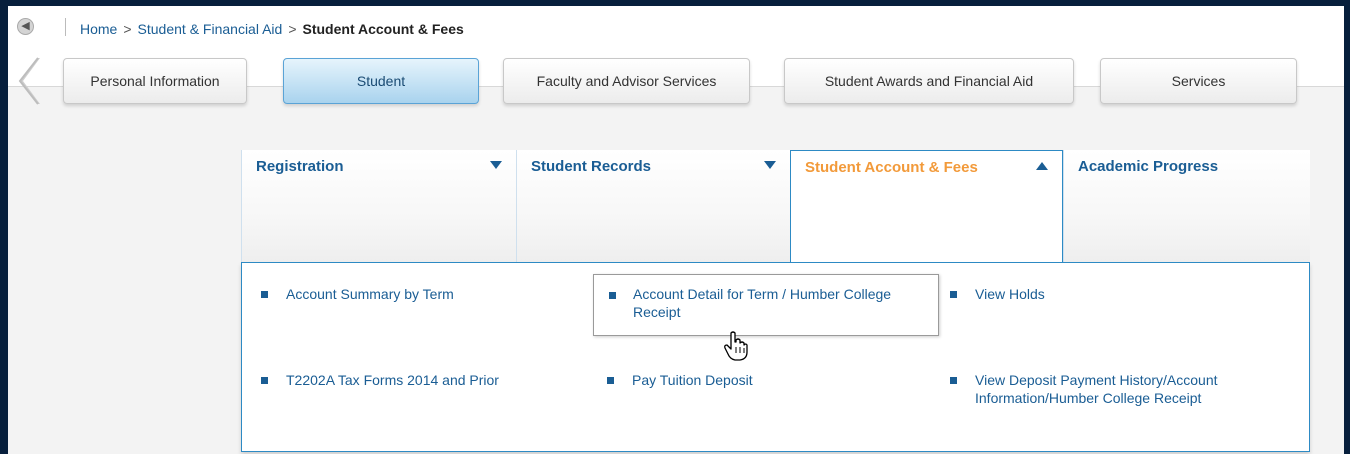 Image resolution: width=1350 pixels, height=454 pixels. I want to click on tab-services: Services, so click(1198, 81).